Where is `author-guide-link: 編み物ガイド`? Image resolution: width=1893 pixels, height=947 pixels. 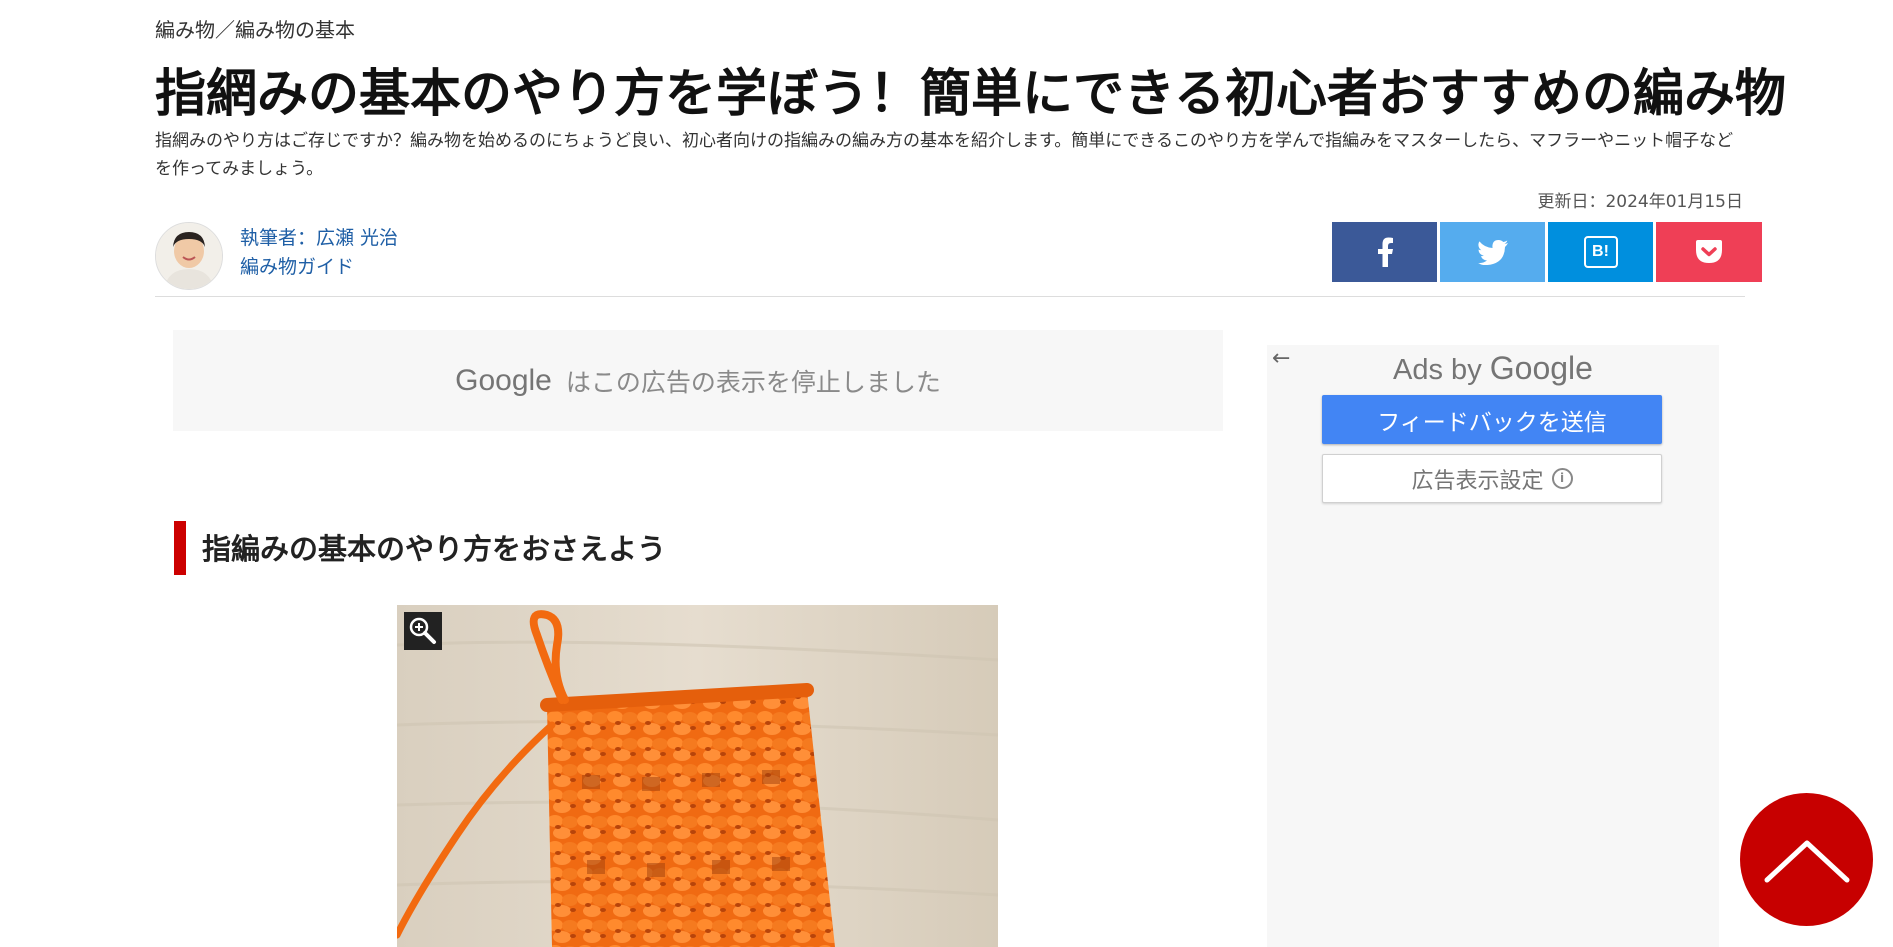 author-guide-link: 編み物ガイド is located at coordinates (319, 267).